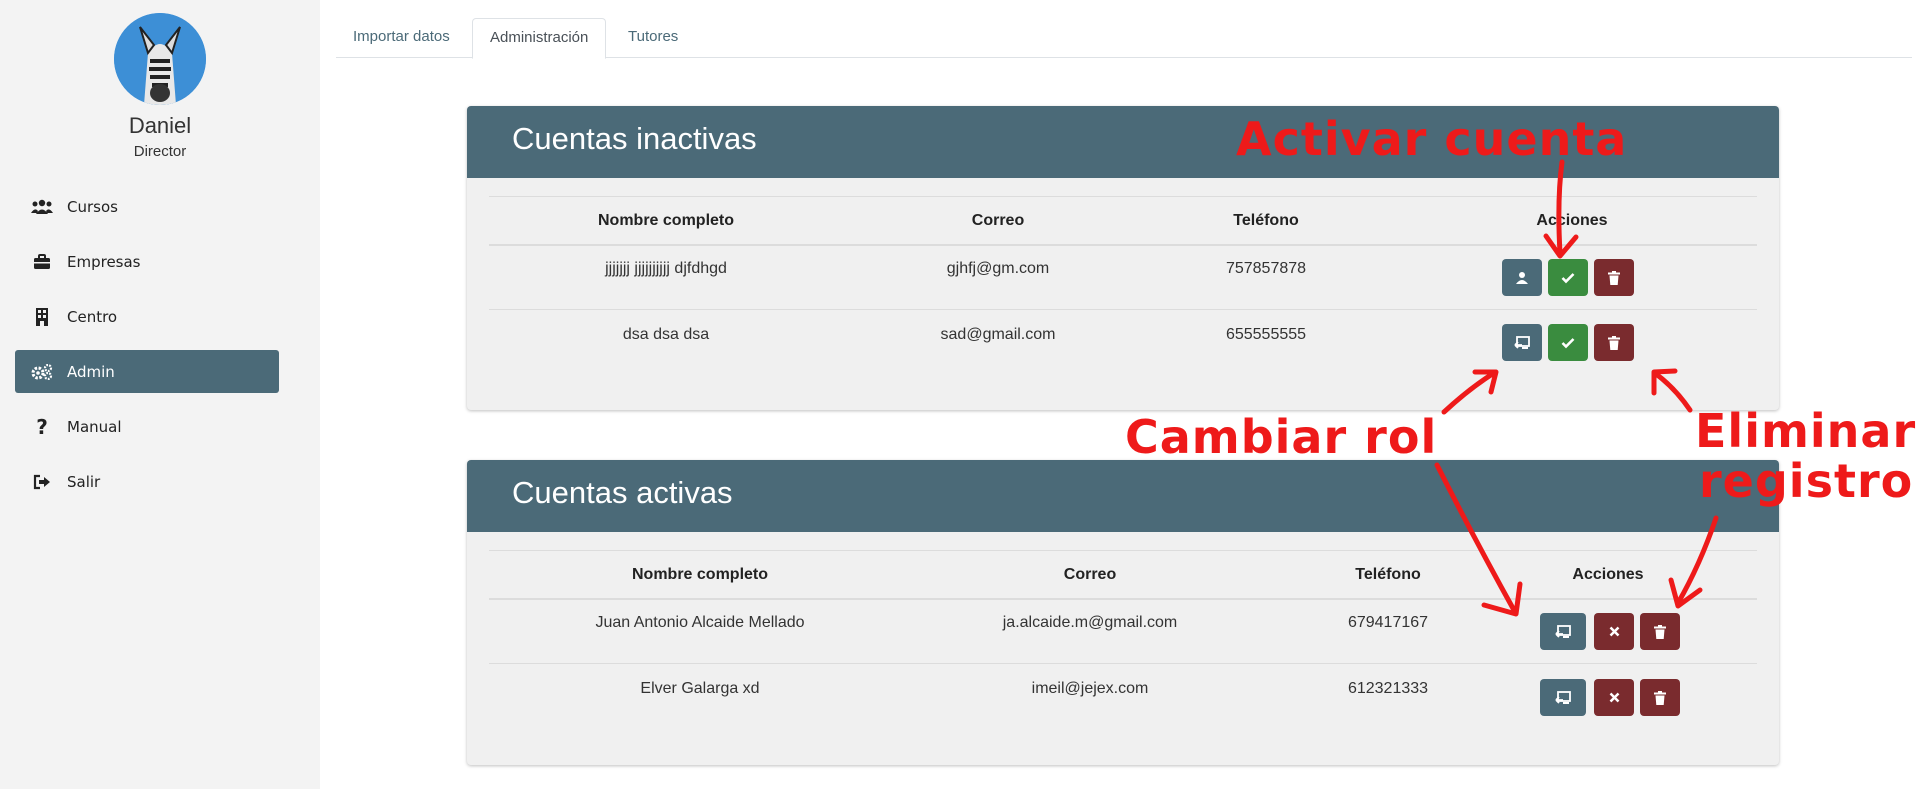  I want to click on sidebar-item-centro: Centro, so click(147, 316).